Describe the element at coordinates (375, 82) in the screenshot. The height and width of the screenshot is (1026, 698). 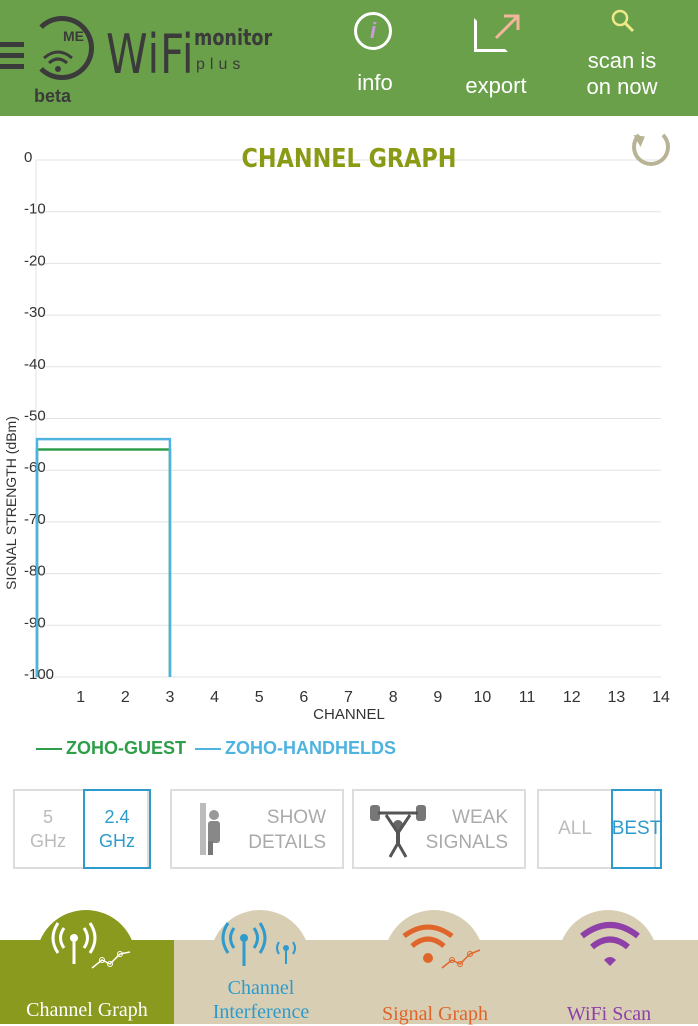
I see `info-label: info` at that location.